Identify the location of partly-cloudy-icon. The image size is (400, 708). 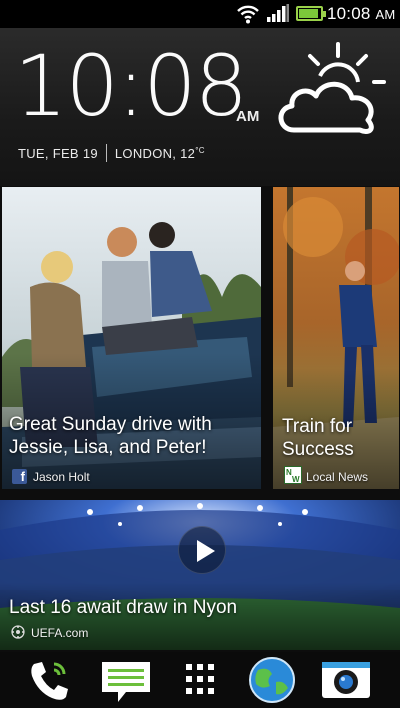
(330, 87).